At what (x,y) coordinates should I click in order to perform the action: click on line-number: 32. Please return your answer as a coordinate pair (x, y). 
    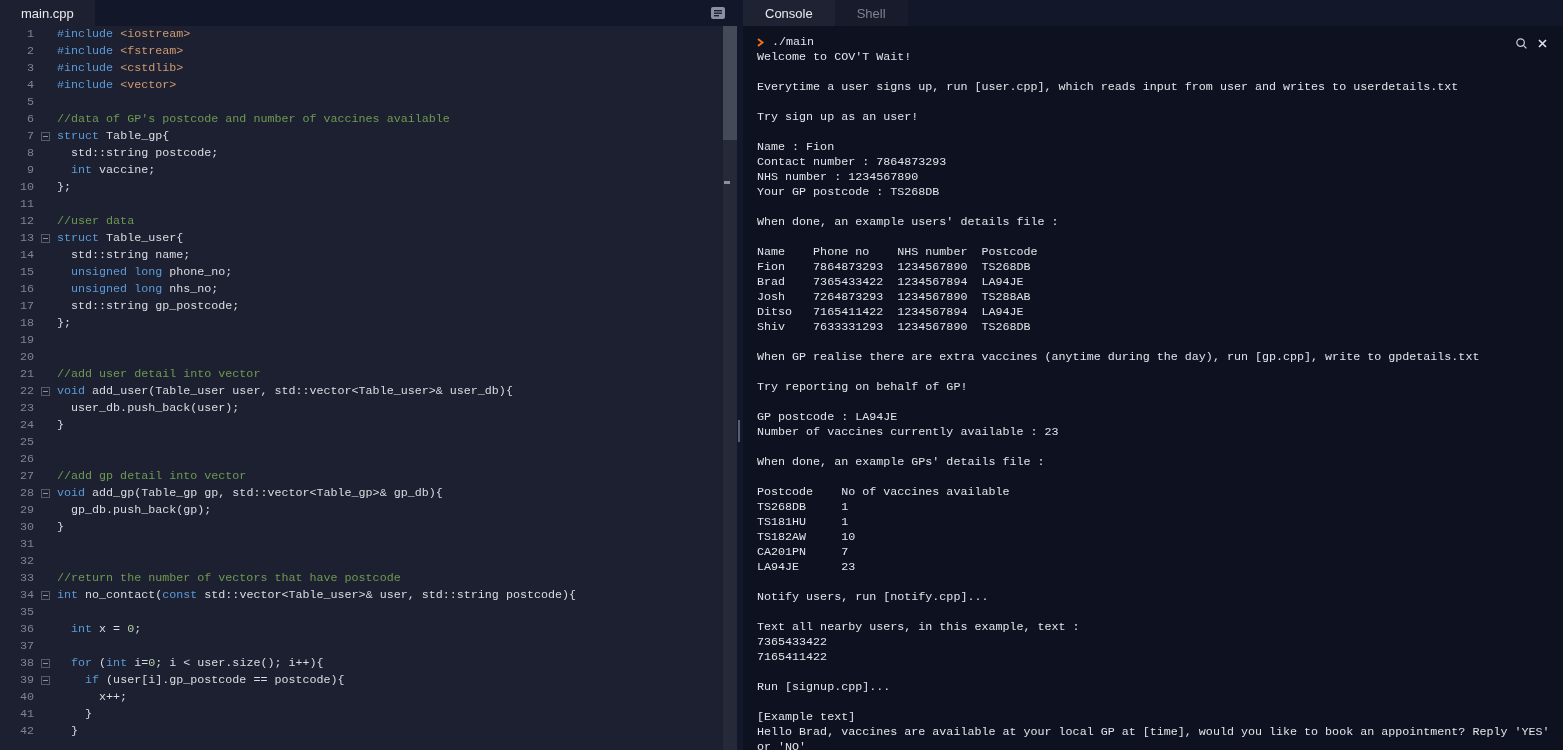
    Looking at the image, I should click on (26, 561).